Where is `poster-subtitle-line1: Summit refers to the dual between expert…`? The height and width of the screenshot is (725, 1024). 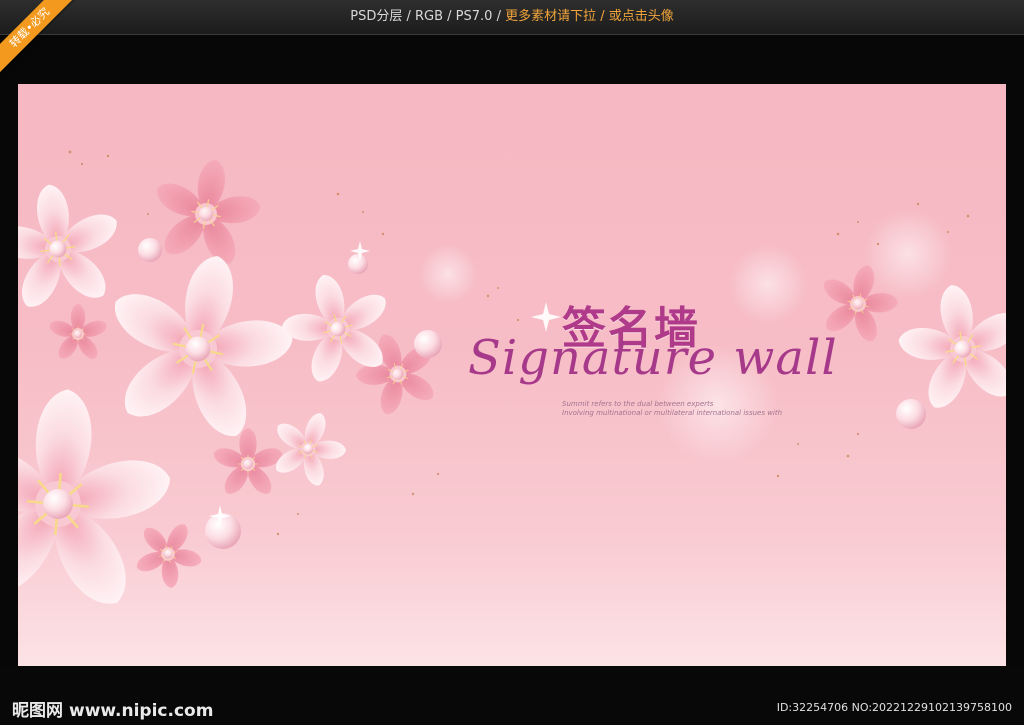
poster-subtitle-line1: Summit refers to the dual between expert… is located at coordinates (638, 404).